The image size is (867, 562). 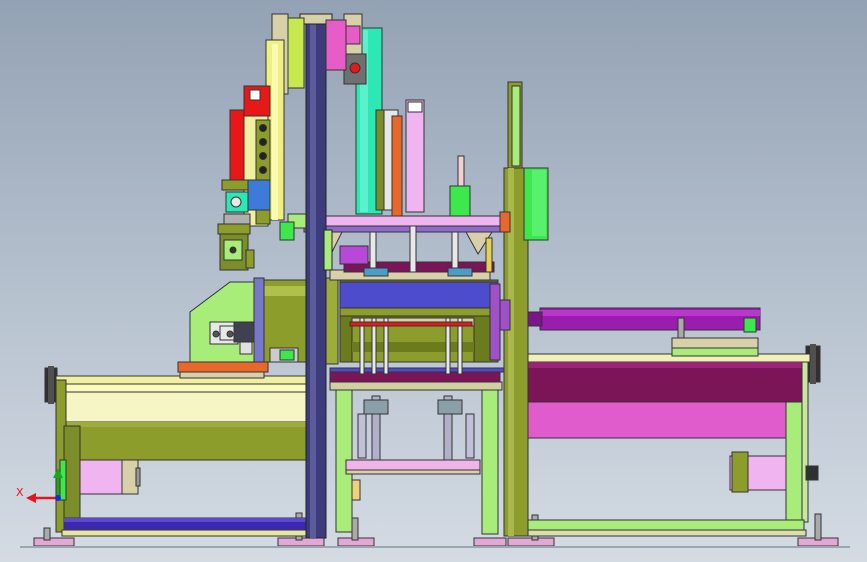 I want to click on y-axis-arrowhead, so click(x=58, y=473).